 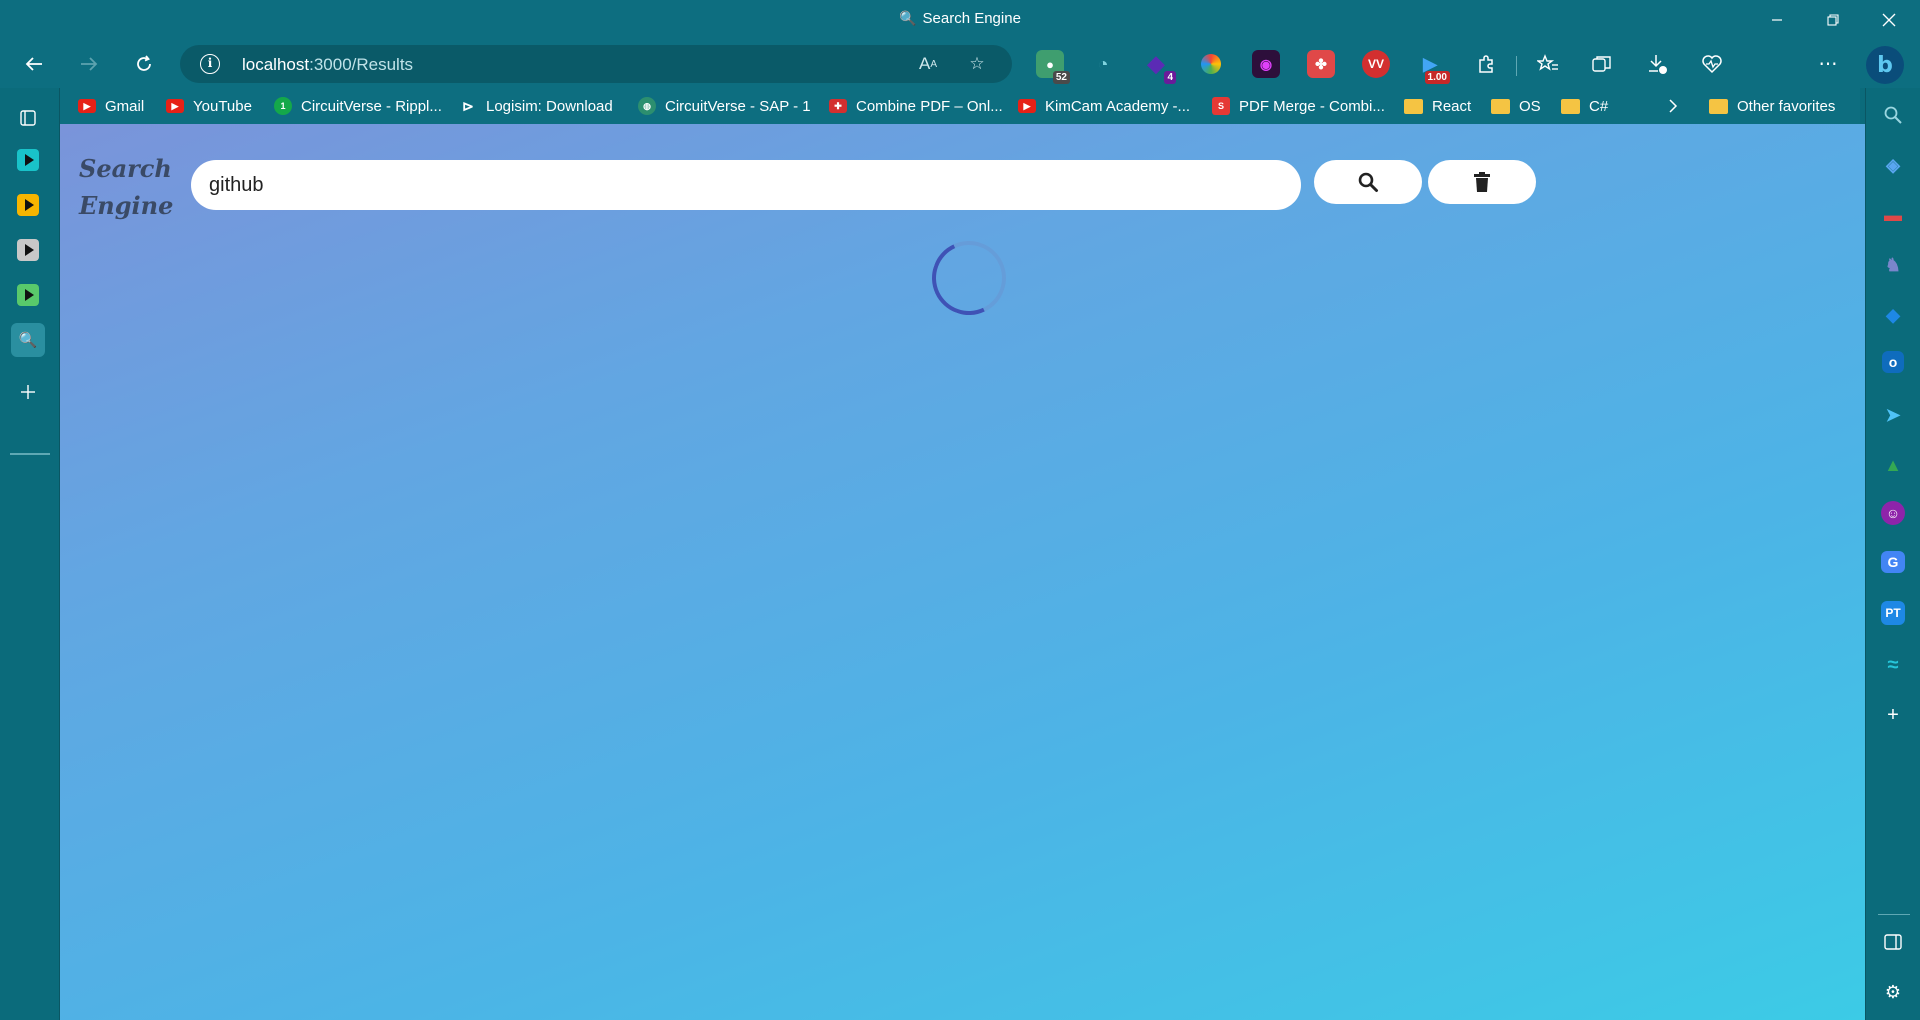 I want to click on favorite-star-icon: ☆, so click(x=977, y=64).